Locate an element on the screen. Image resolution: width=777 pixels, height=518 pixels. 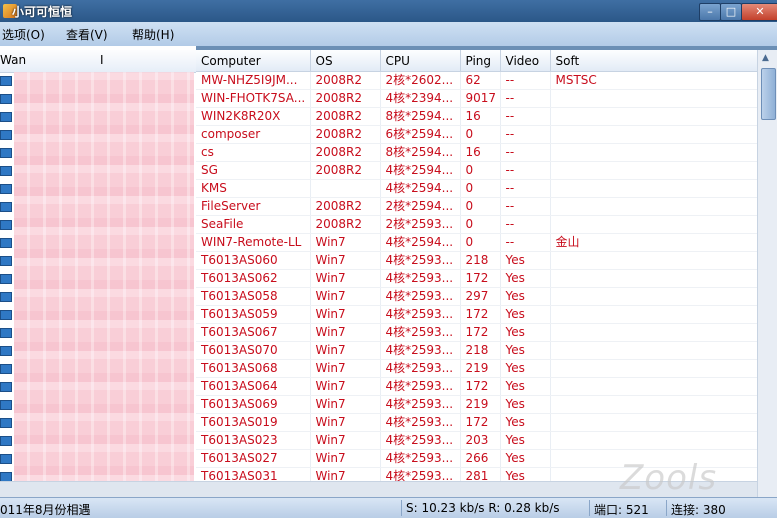
table-row: KMS 4核*2594... 0 -- is located at coordinates (476, 188).